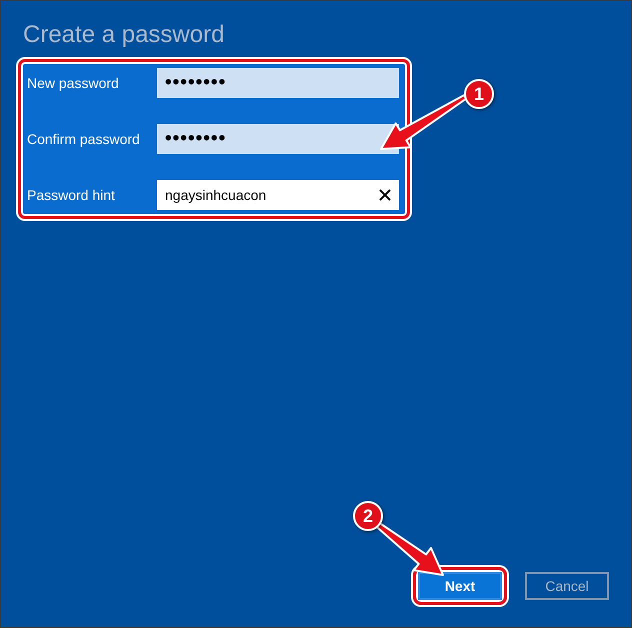 This screenshot has height=628, width=632. What do you see at coordinates (123, 35) in the screenshot?
I see `page-title: Create a password` at bounding box center [123, 35].